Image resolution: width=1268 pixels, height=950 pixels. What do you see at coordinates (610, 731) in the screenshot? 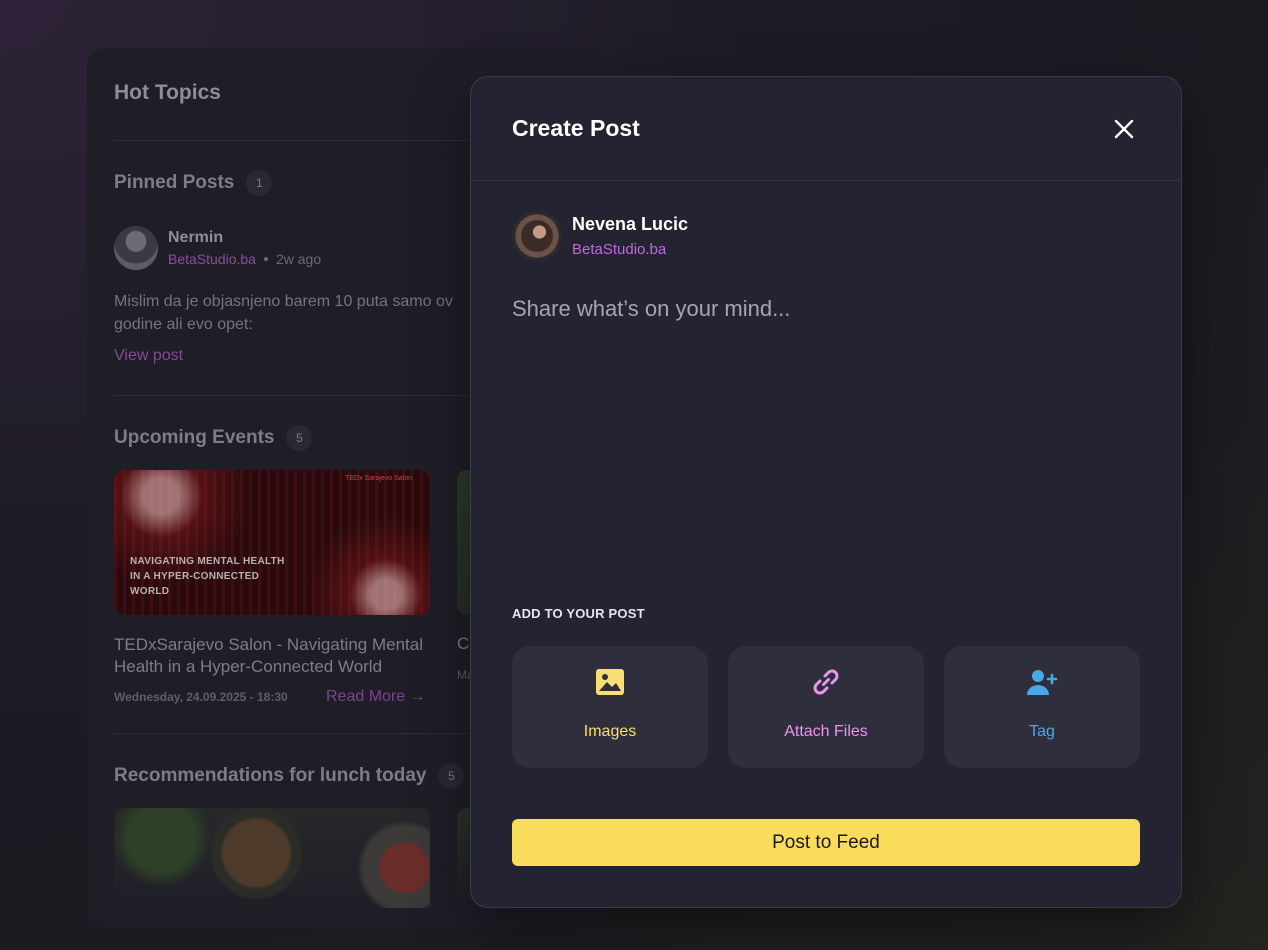
I see `images-label: Images` at bounding box center [610, 731].